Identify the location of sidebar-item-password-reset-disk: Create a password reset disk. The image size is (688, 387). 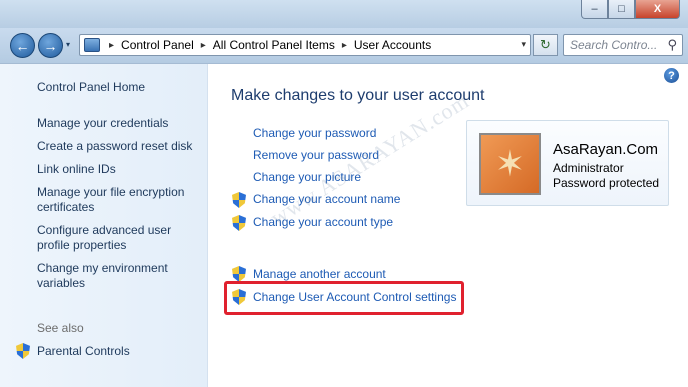
(114, 146).